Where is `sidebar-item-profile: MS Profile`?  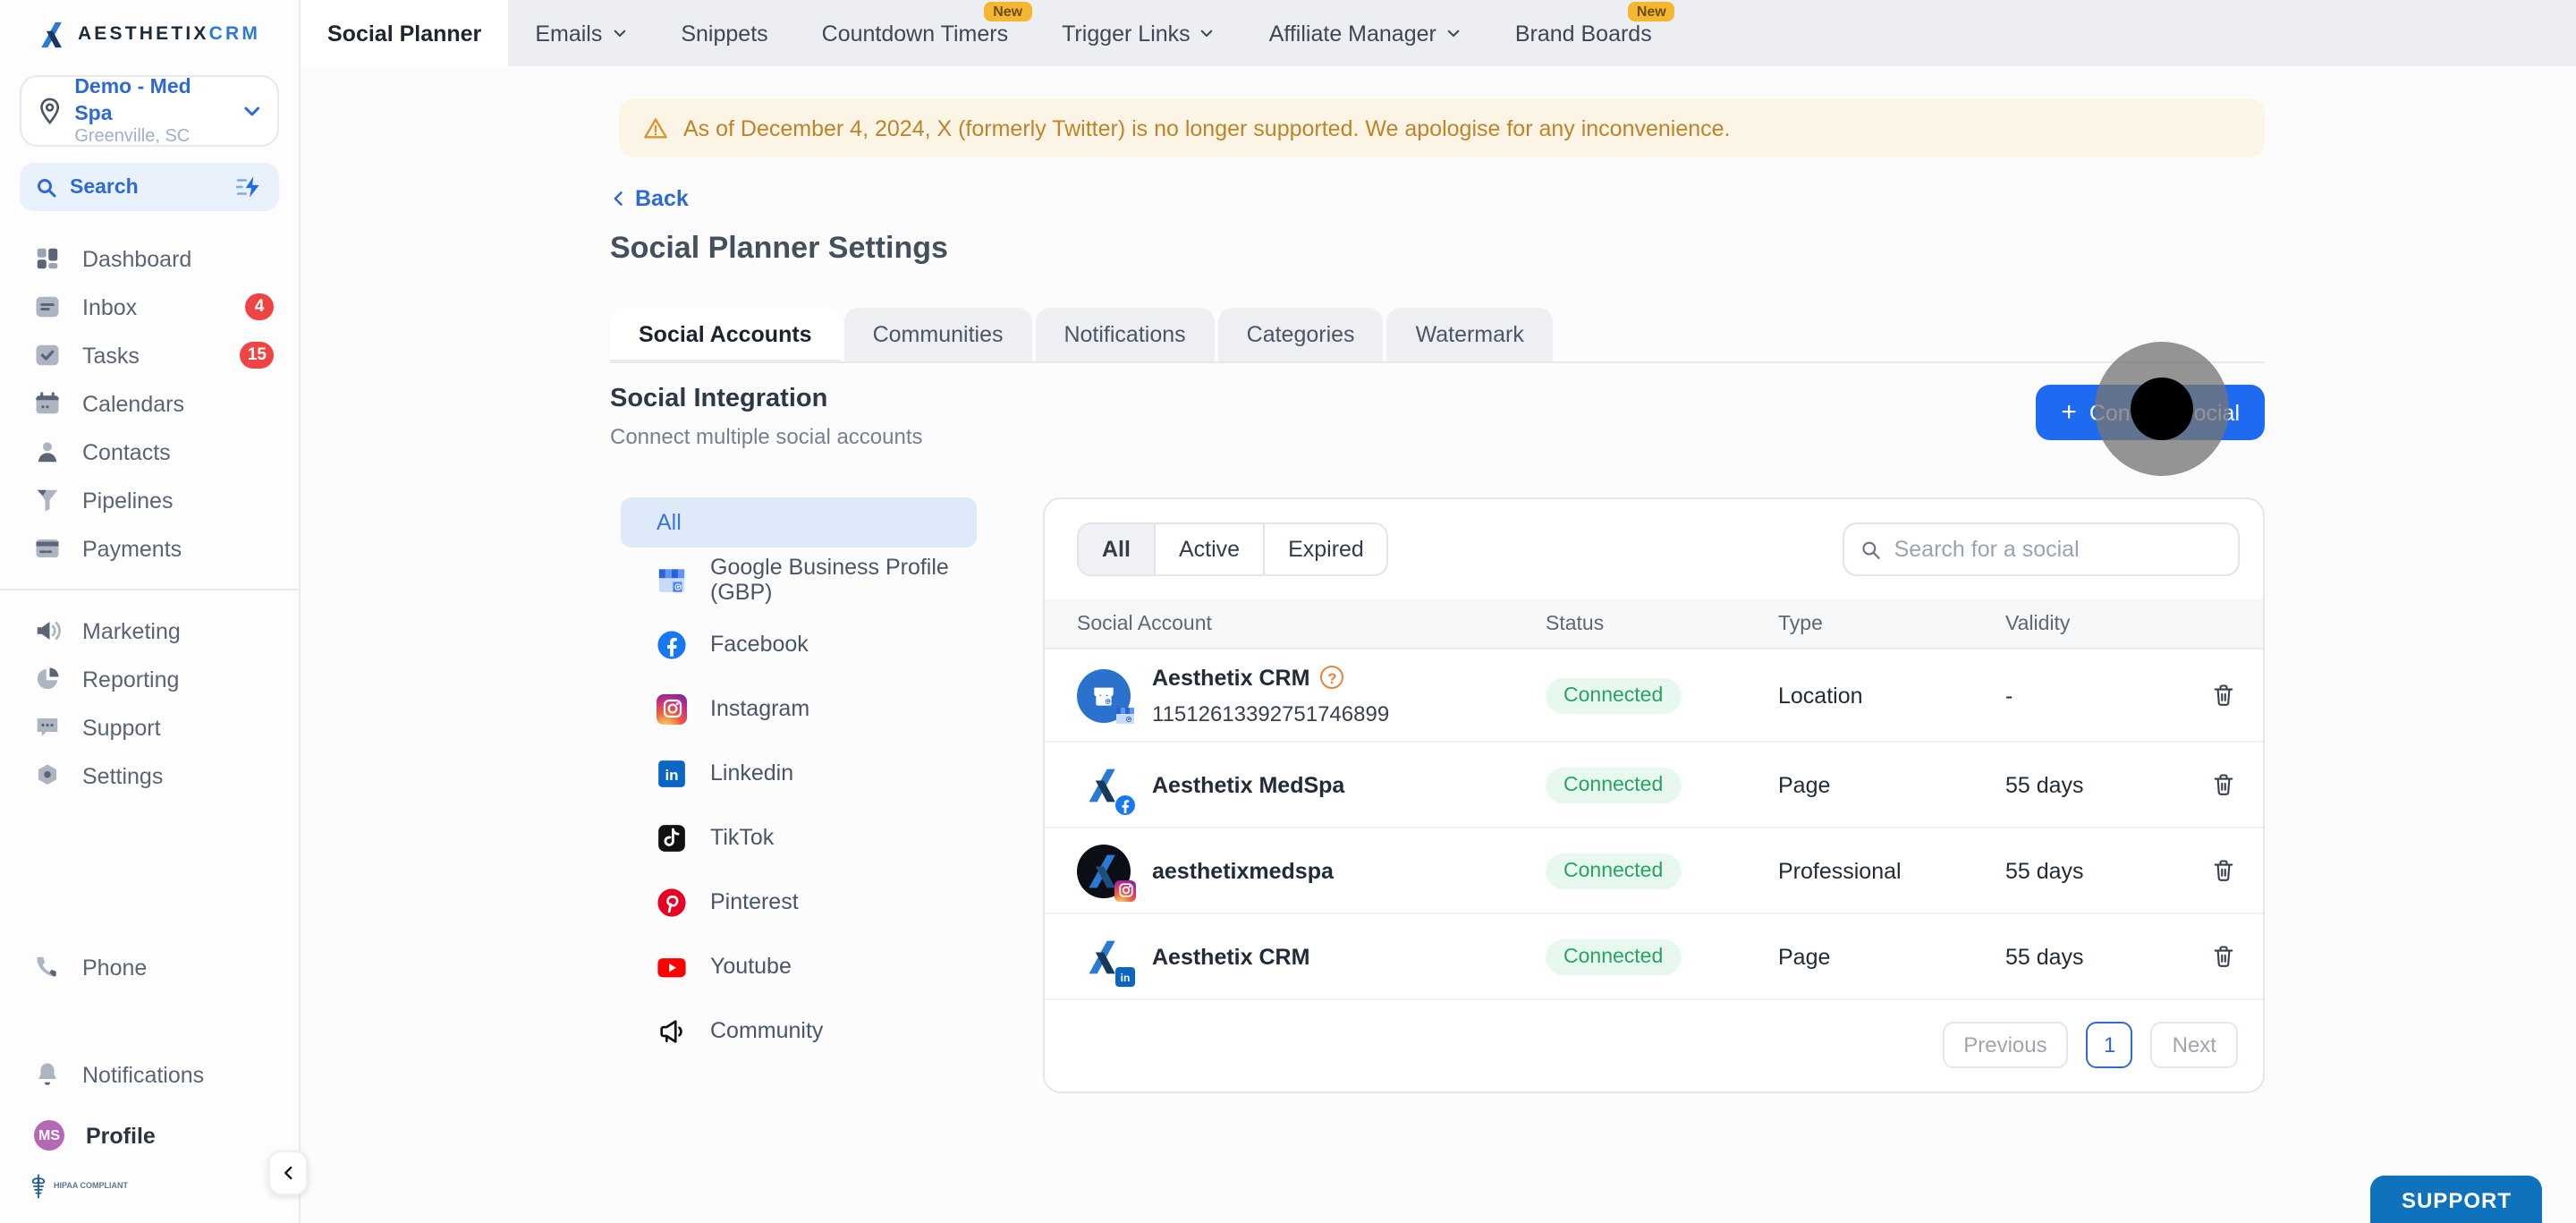
sidebar-item-profile: MS Profile is located at coordinates (149, 1135).